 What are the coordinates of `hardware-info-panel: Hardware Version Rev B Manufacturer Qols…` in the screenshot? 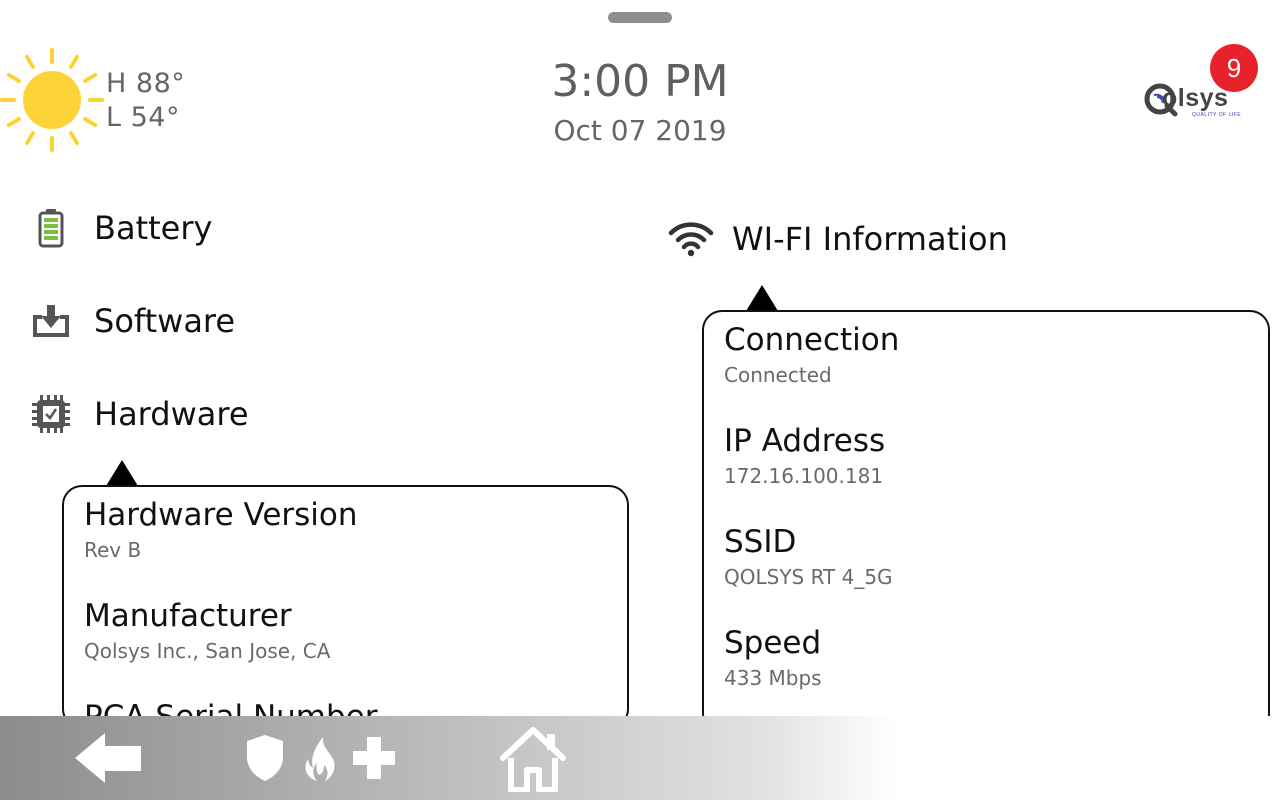 It's located at (345, 607).